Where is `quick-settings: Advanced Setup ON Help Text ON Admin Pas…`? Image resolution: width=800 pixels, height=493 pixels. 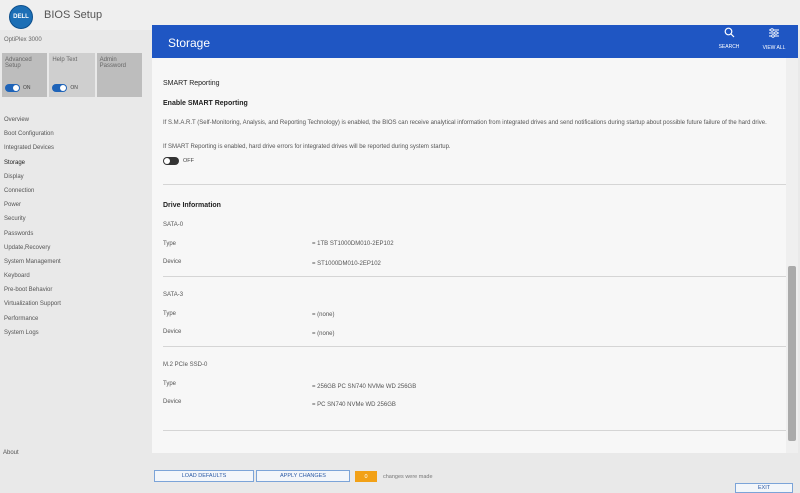
quick-settings: Advanced Setup ON Help Text ON Admin Pas… is located at coordinates (72, 75).